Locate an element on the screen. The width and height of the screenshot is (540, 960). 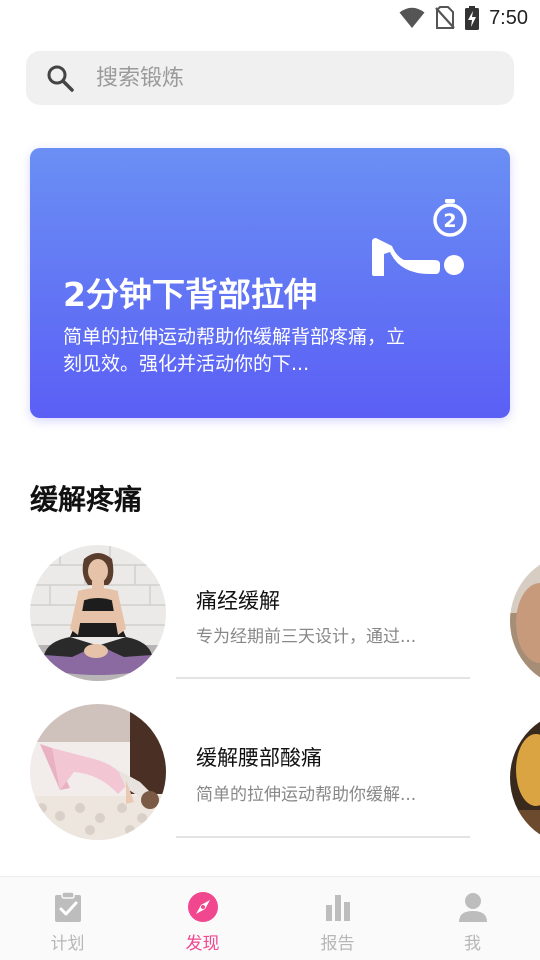
clipboard-check-icon is located at coordinates (67, 906).